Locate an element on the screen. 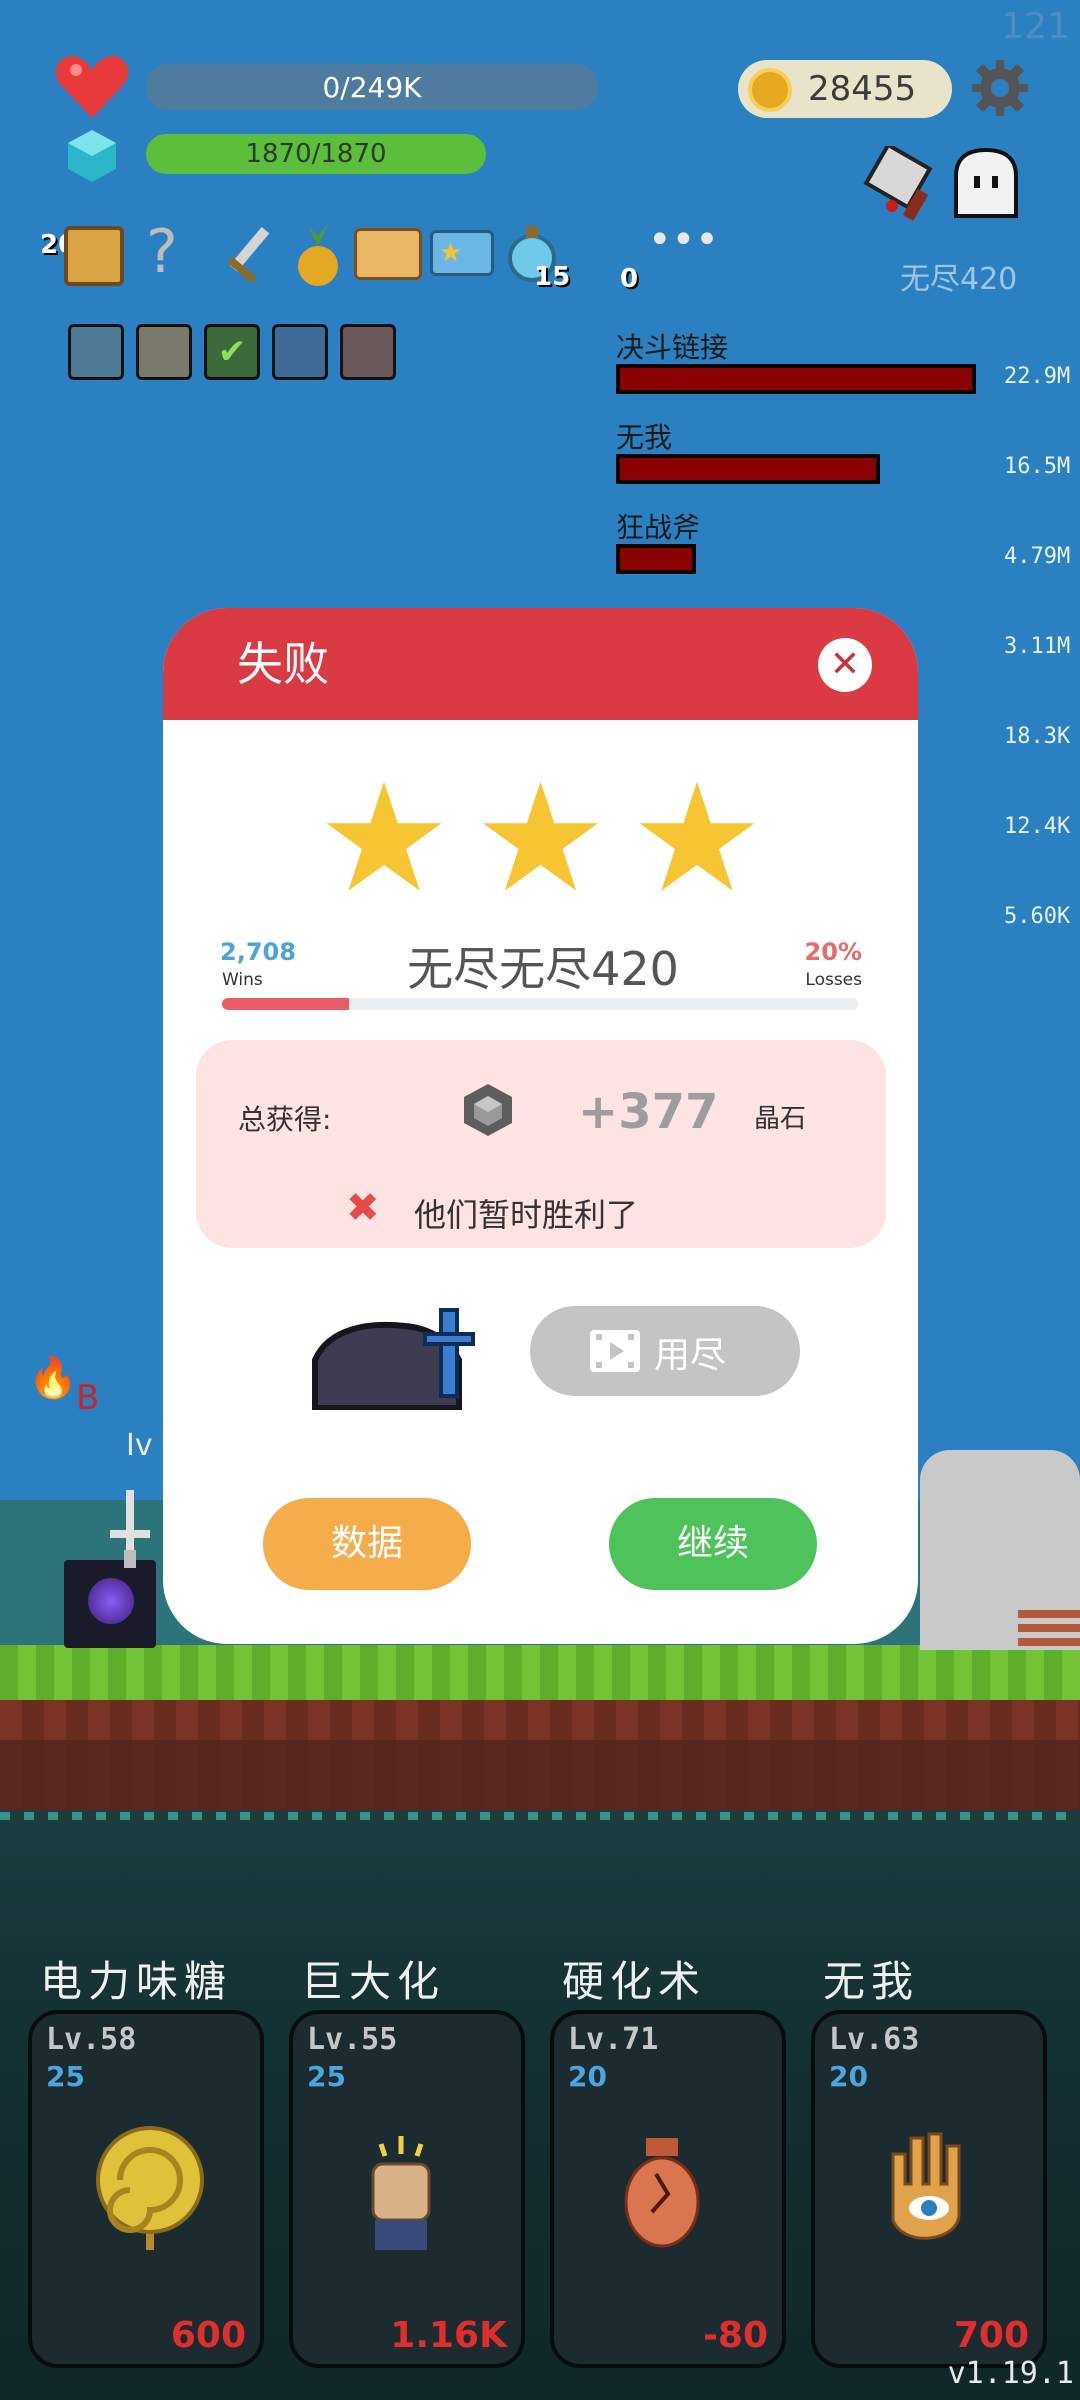  buff-light-icon is located at coordinates (96, 352).